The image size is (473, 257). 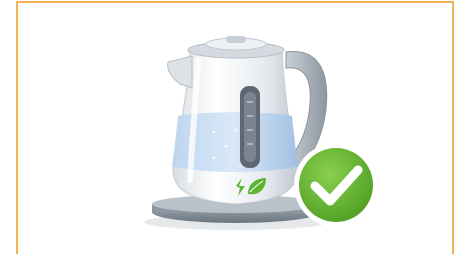 I want to click on check-badge-icon, so click(x=336, y=185).